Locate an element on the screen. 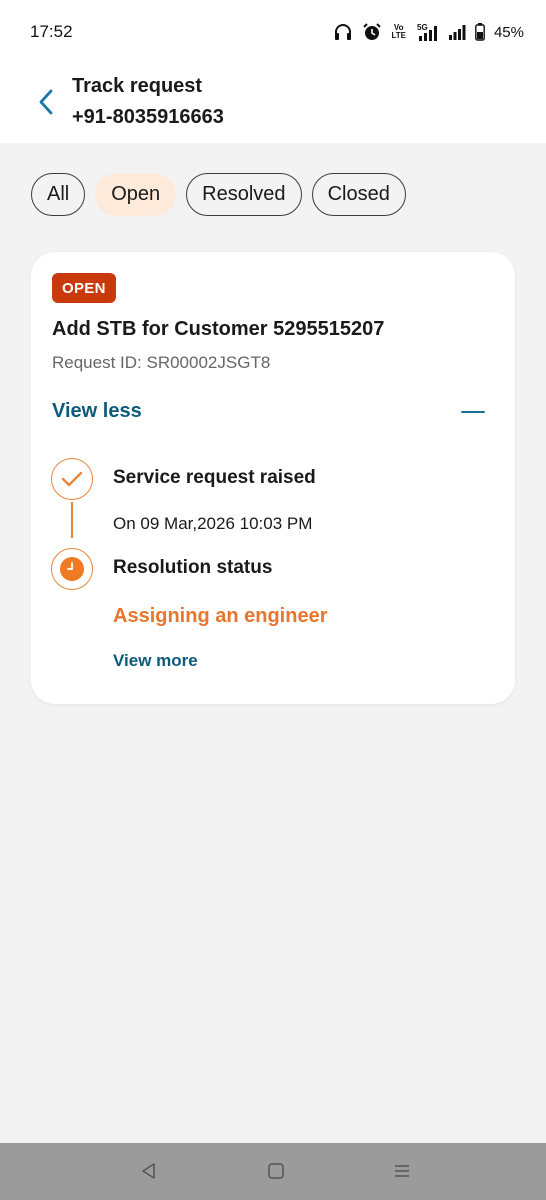 Image resolution: width=546 pixels, height=1200 pixels. status-badge: OPEN is located at coordinates (84, 288).